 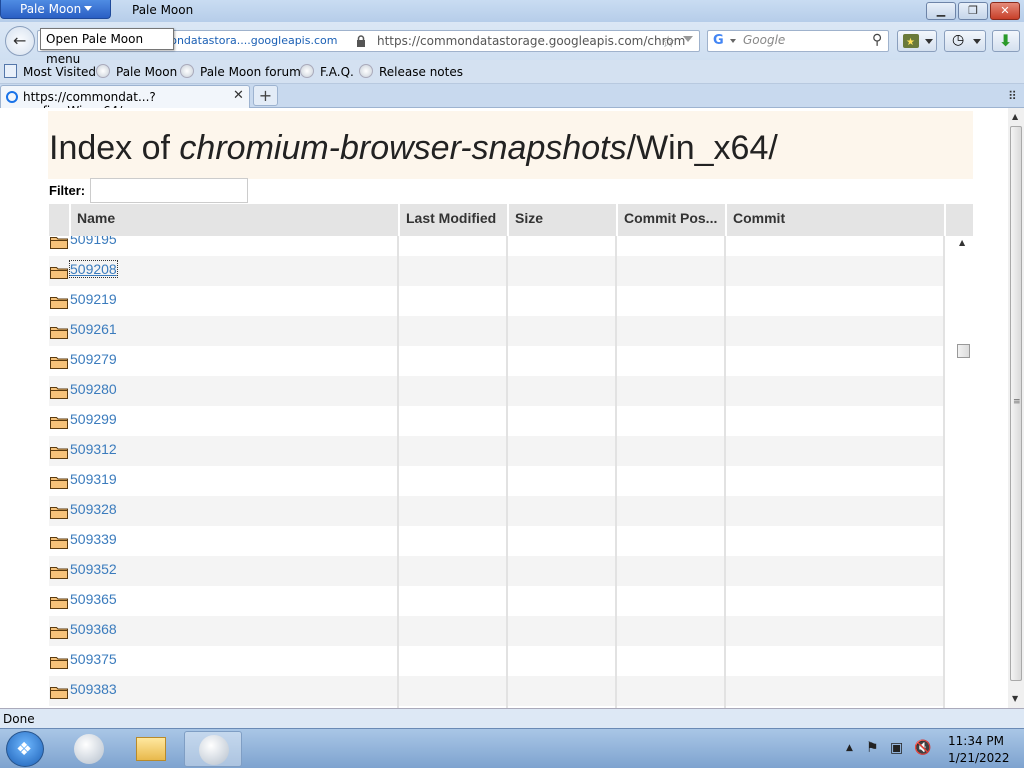 I want to click on folder-link: 509195, so click(x=93, y=241).